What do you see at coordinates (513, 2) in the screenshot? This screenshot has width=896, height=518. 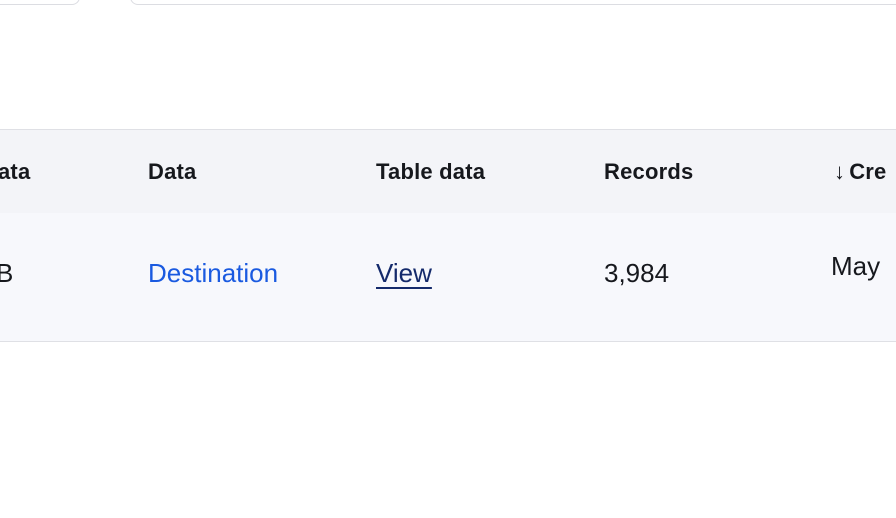 I see `search-input` at bounding box center [513, 2].